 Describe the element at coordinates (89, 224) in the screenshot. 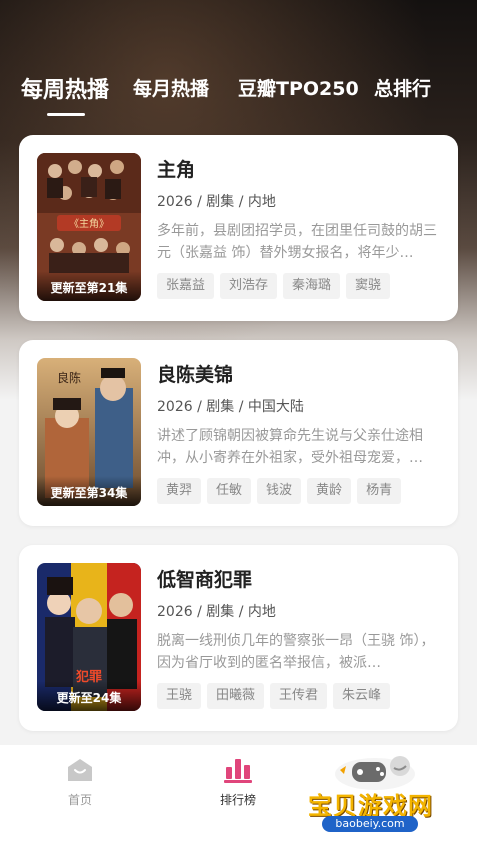

I see `svg-text: 《主角》` at that location.